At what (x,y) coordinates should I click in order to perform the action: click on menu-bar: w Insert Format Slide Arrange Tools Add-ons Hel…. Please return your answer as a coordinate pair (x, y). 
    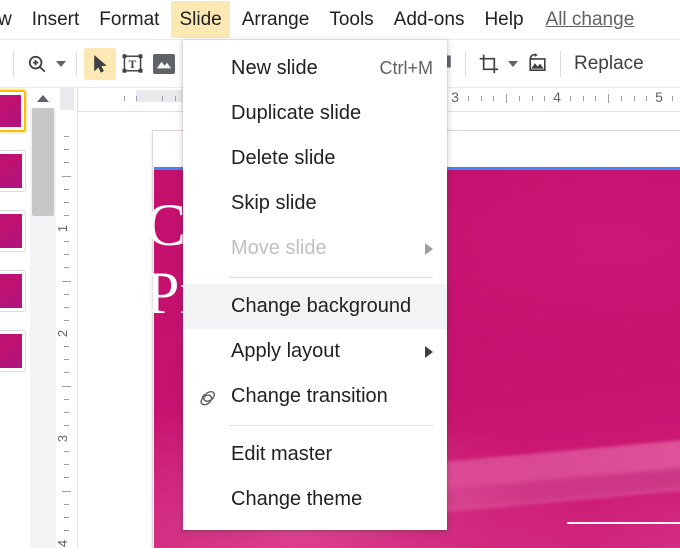
    Looking at the image, I should click on (340, 20).